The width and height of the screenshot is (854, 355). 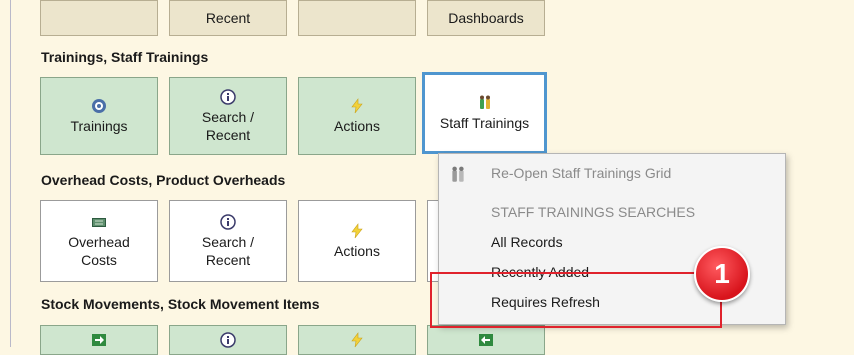 I want to click on top-tile-recent-label: Recent, so click(x=228, y=18).